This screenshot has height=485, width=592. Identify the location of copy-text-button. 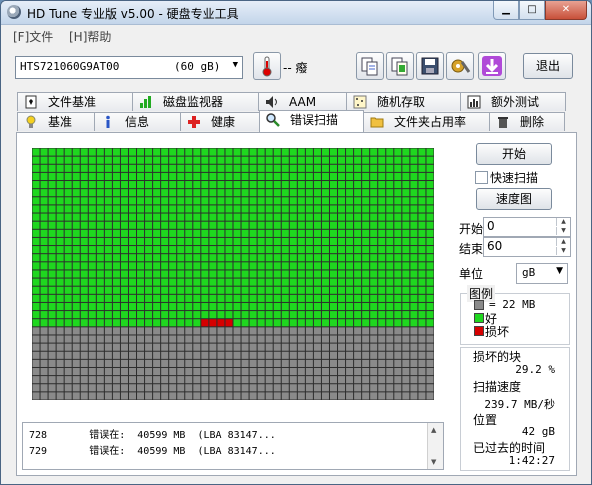
(370, 66).